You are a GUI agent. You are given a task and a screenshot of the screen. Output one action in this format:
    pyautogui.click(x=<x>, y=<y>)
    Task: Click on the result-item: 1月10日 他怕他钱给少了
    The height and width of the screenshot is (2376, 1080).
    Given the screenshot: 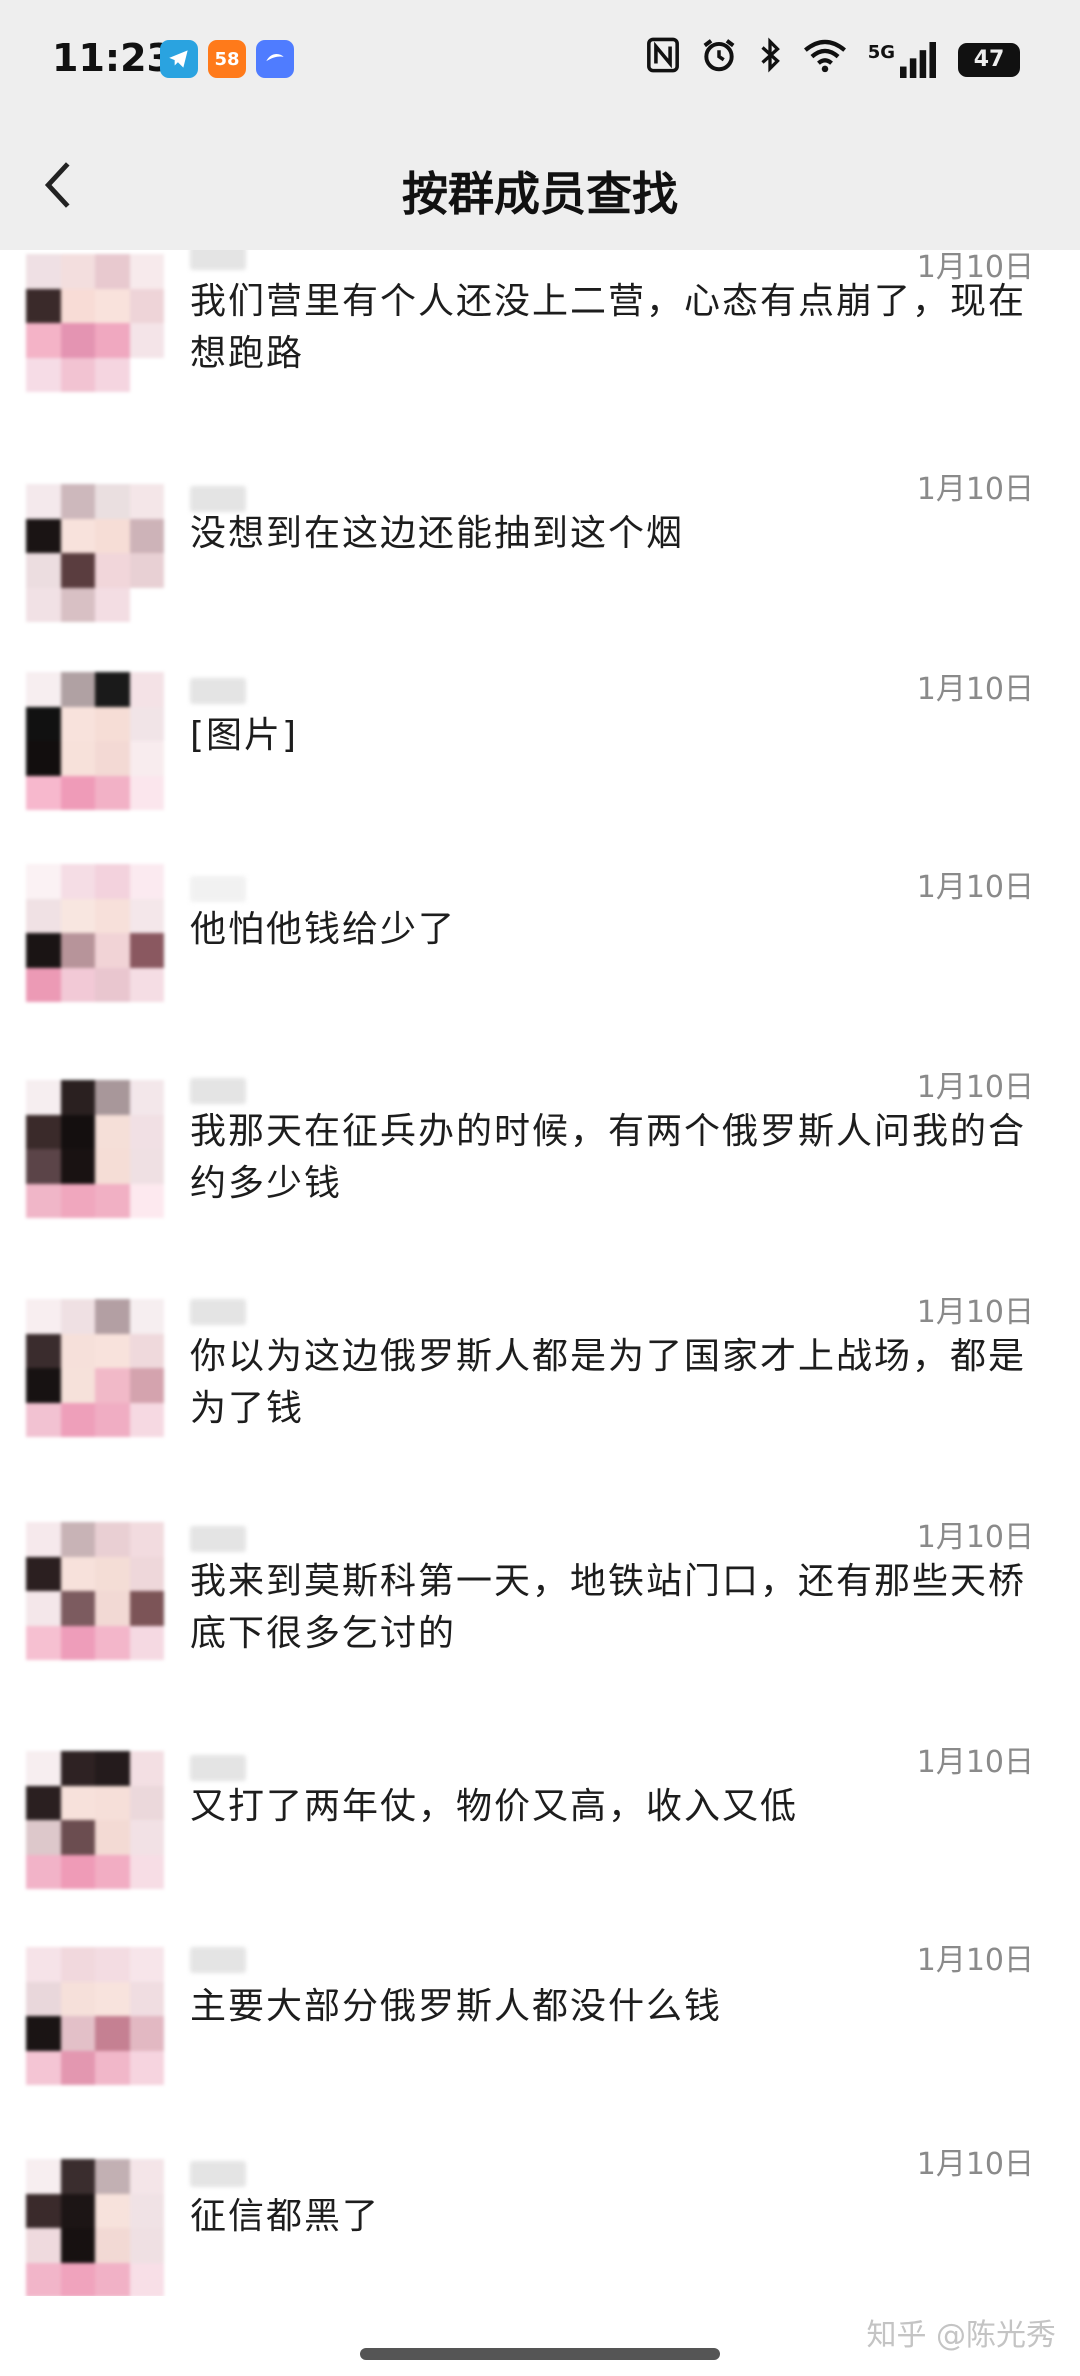 What is the action you would take?
    pyautogui.click(x=540, y=950)
    